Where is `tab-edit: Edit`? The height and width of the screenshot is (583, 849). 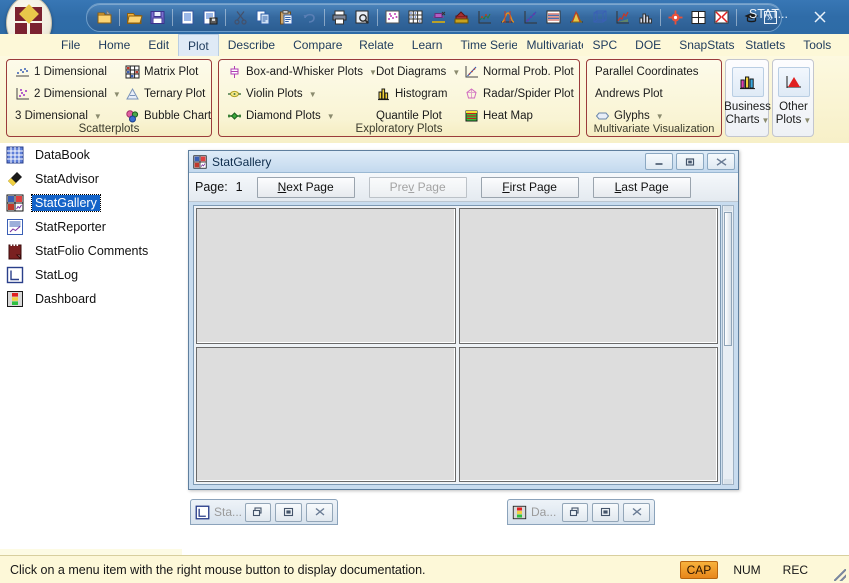 tab-edit: Edit is located at coordinates (158, 45).